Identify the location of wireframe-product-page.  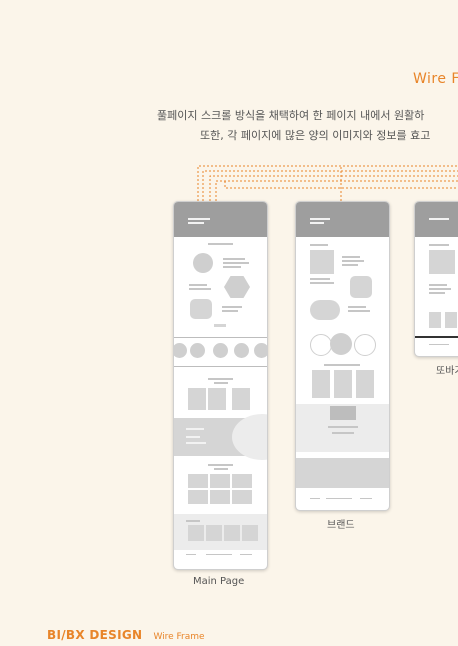
(436, 279).